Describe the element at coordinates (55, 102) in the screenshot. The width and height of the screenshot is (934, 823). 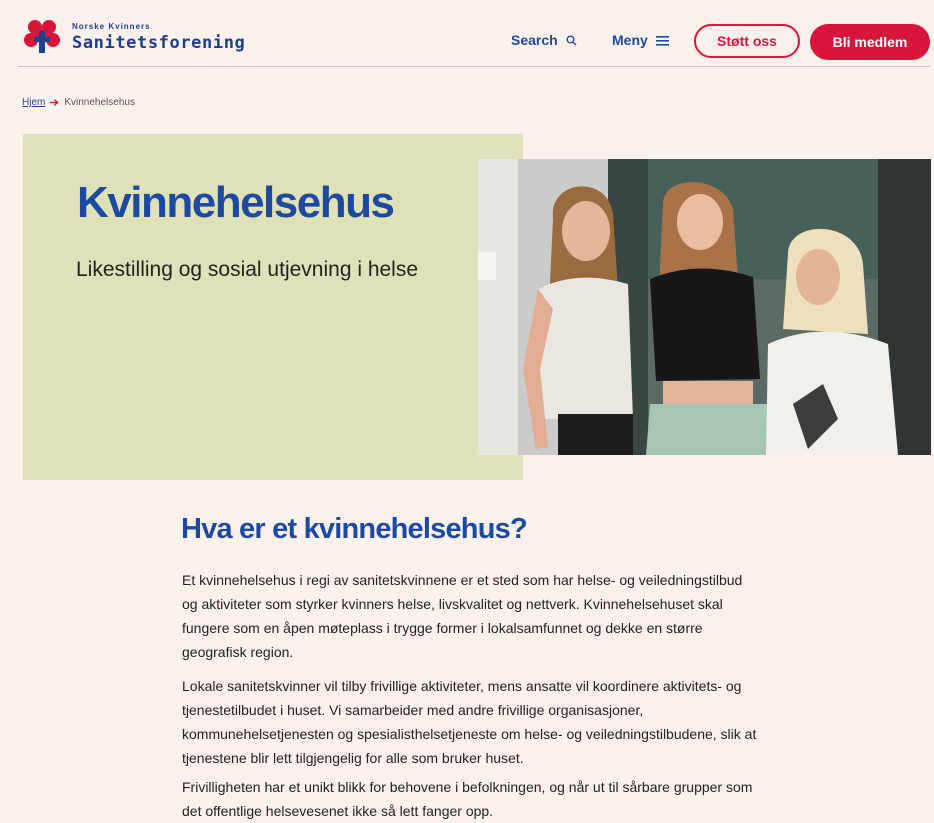
I see `arrow-right-icon` at that location.